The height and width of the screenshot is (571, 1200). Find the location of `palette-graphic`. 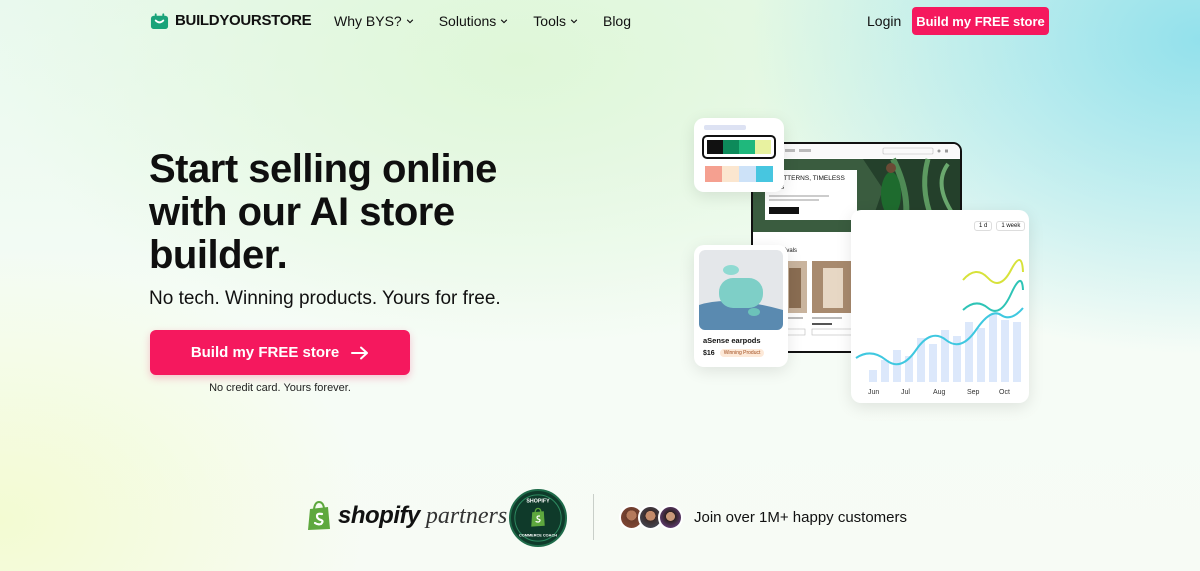

palette-graphic is located at coordinates (739, 153).